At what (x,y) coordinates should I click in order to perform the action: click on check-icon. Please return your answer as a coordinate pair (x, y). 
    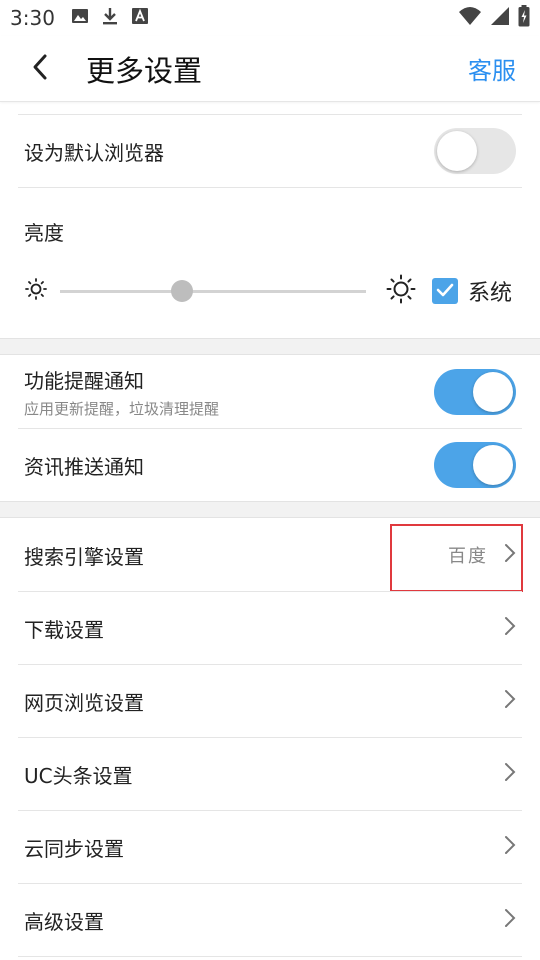
    Looking at the image, I should click on (445, 291).